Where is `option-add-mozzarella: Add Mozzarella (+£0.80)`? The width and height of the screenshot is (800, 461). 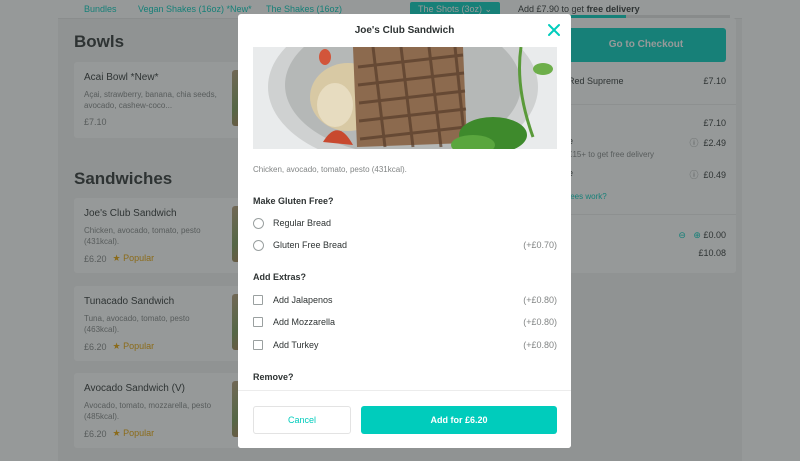 option-add-mozzarella: Add Mozzarella (+£0.80) is located at coordinates (405, 323).